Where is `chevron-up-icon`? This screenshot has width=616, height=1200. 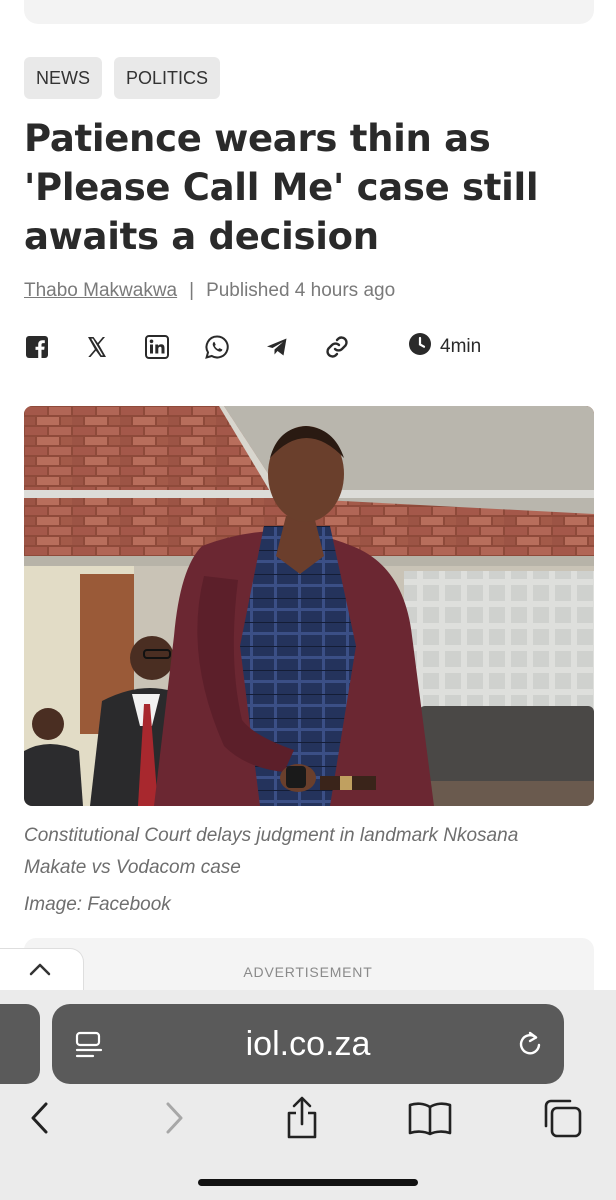
chevron-up-icon is located at coordinates (40, 970).